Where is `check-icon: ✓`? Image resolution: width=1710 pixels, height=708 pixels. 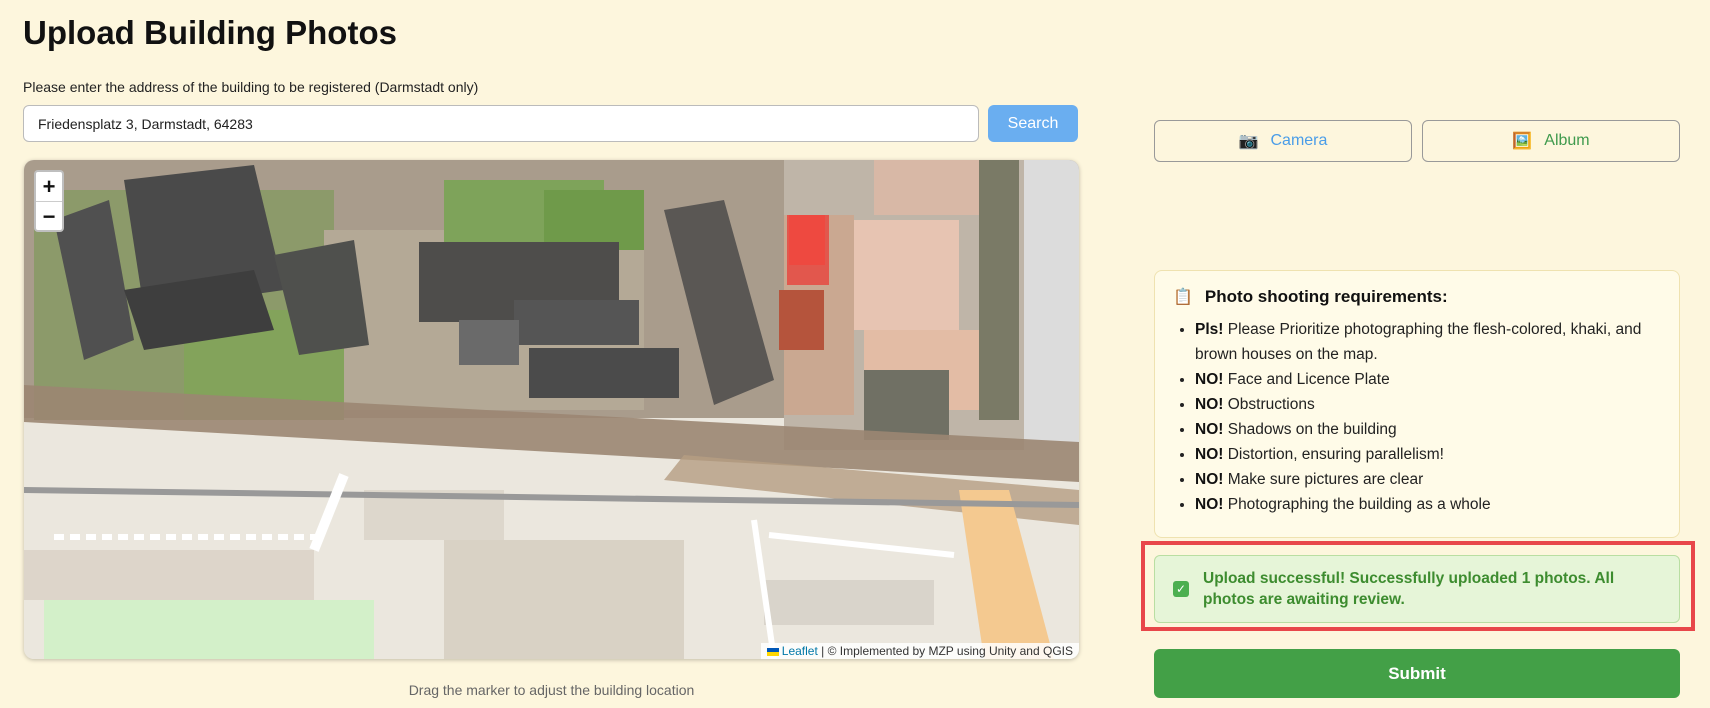
check-icon: ✓ is located at coordinates (1181, 589).